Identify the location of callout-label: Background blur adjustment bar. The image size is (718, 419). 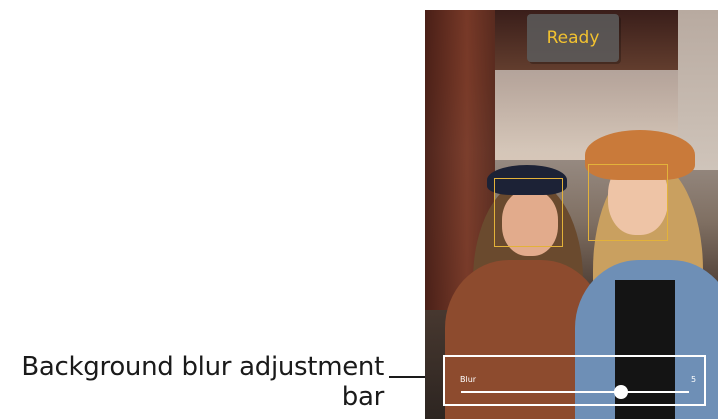
(202, 382).